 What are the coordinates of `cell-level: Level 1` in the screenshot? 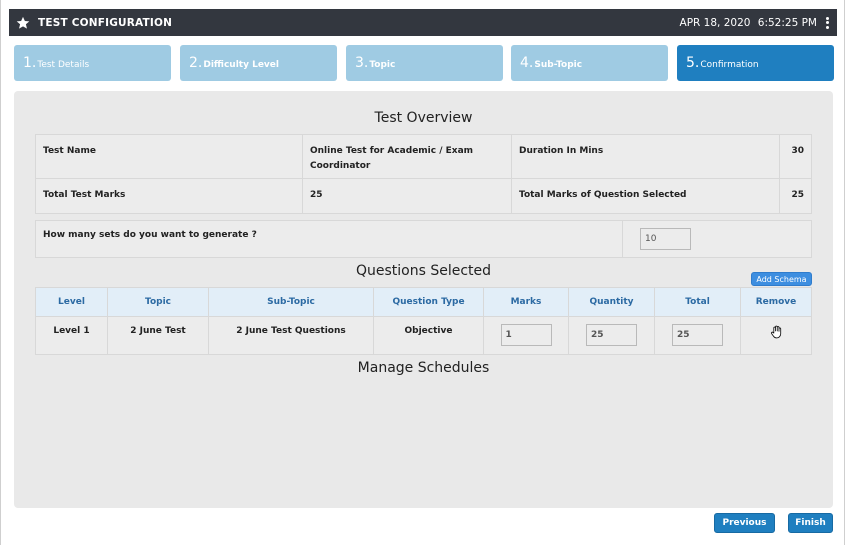 It's located at (72, 336).